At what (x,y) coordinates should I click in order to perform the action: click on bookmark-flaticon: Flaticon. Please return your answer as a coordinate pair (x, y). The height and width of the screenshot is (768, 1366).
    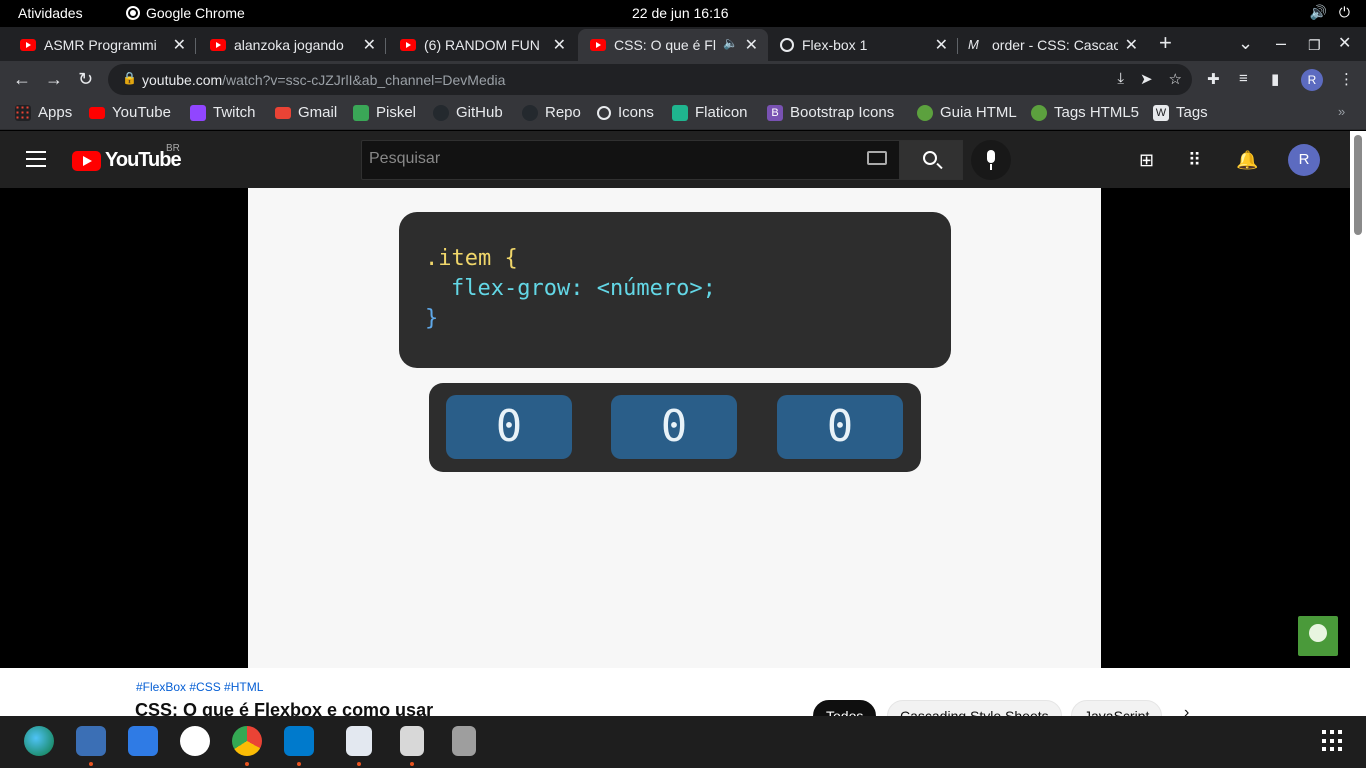
    Looking at the image, I should click on (710, 112).